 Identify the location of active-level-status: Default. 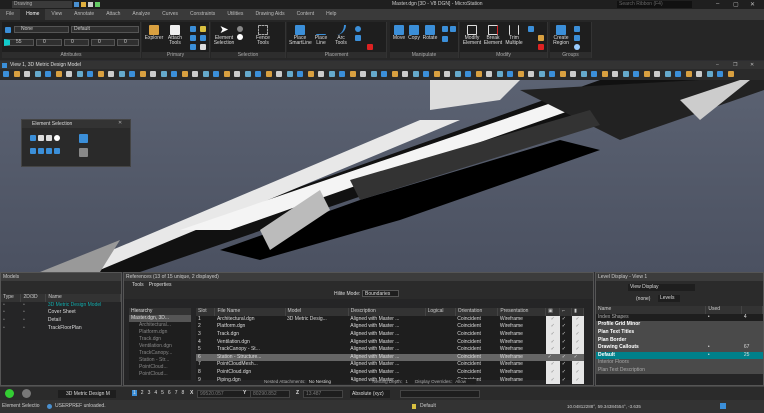
(428, 406).